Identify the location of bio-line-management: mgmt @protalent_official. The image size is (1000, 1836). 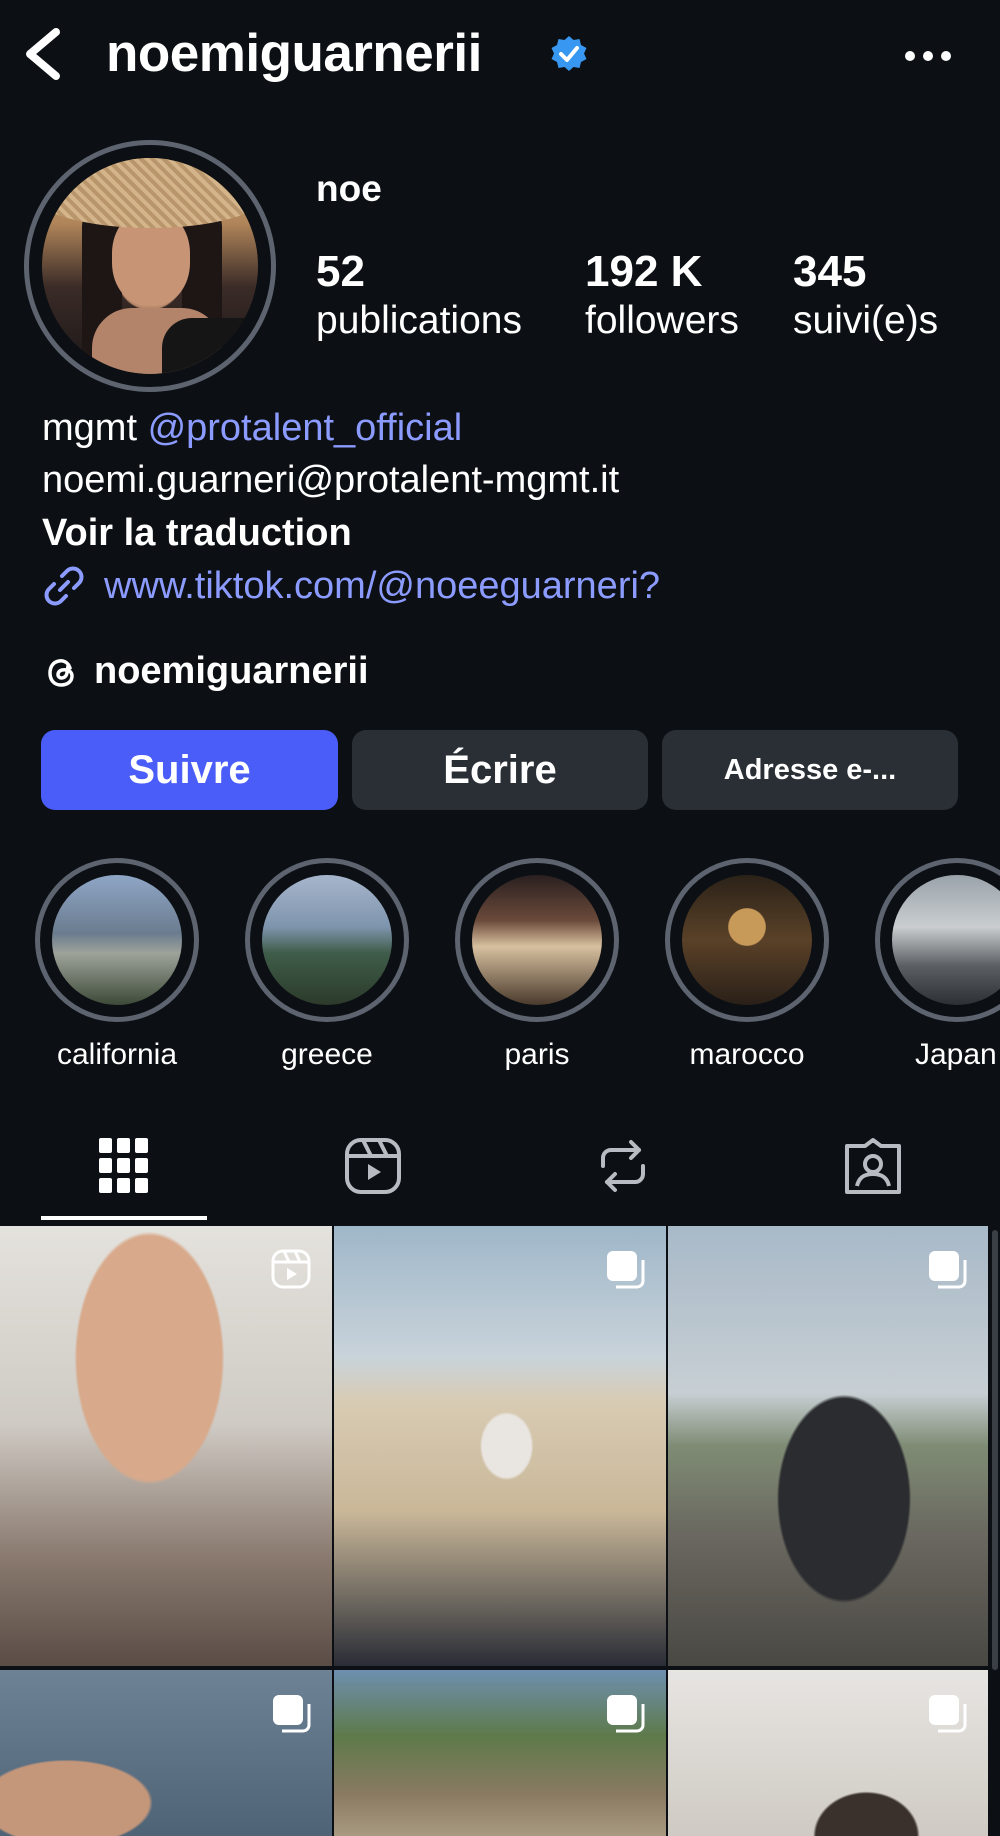
(252, 428).